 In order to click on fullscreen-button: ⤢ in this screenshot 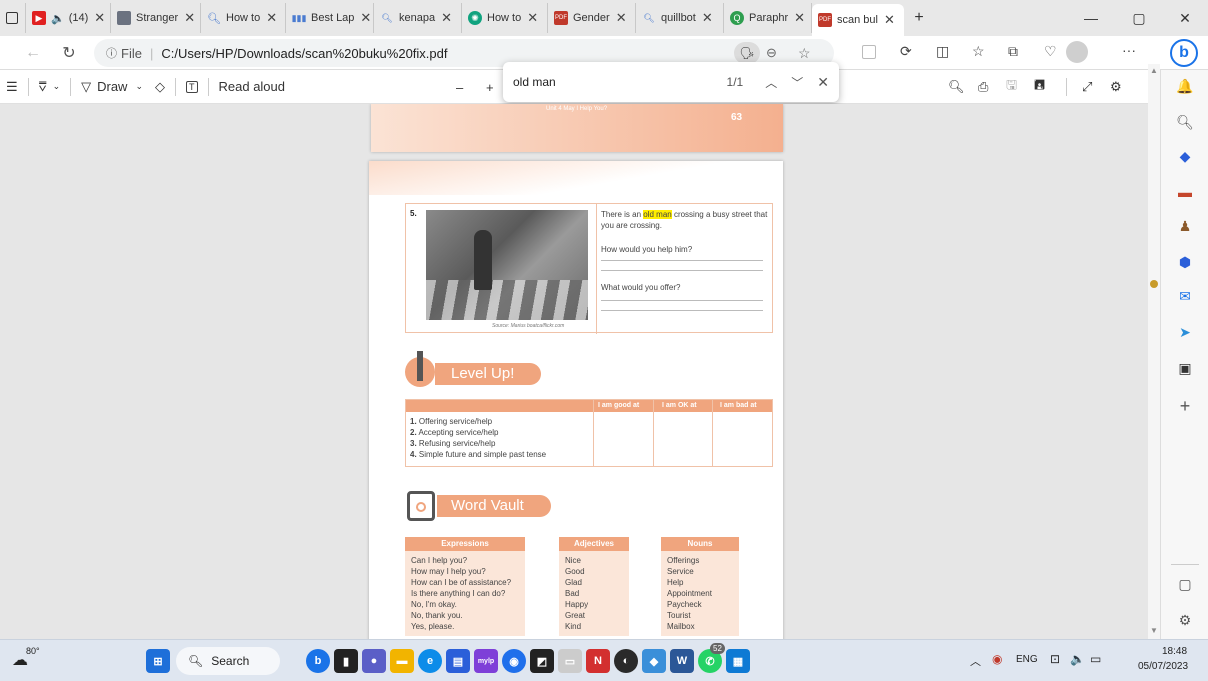, I will do `click(1087, 87)`.